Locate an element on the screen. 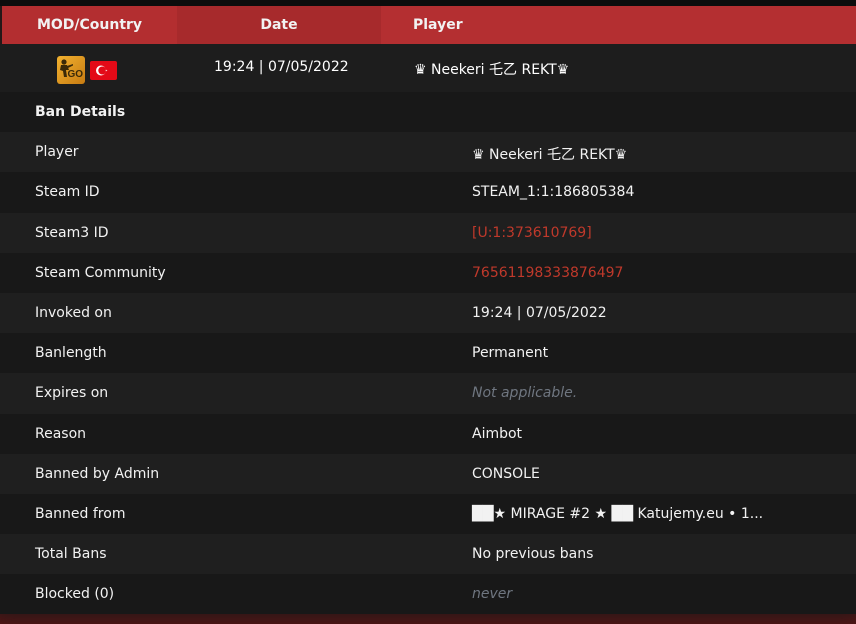 Image resolution: width=856 pixels, height=624 pixels. detail-row-invoked-on: Invoked on 19:24 | 07/05/2022 is located at coordinates (428, 313).